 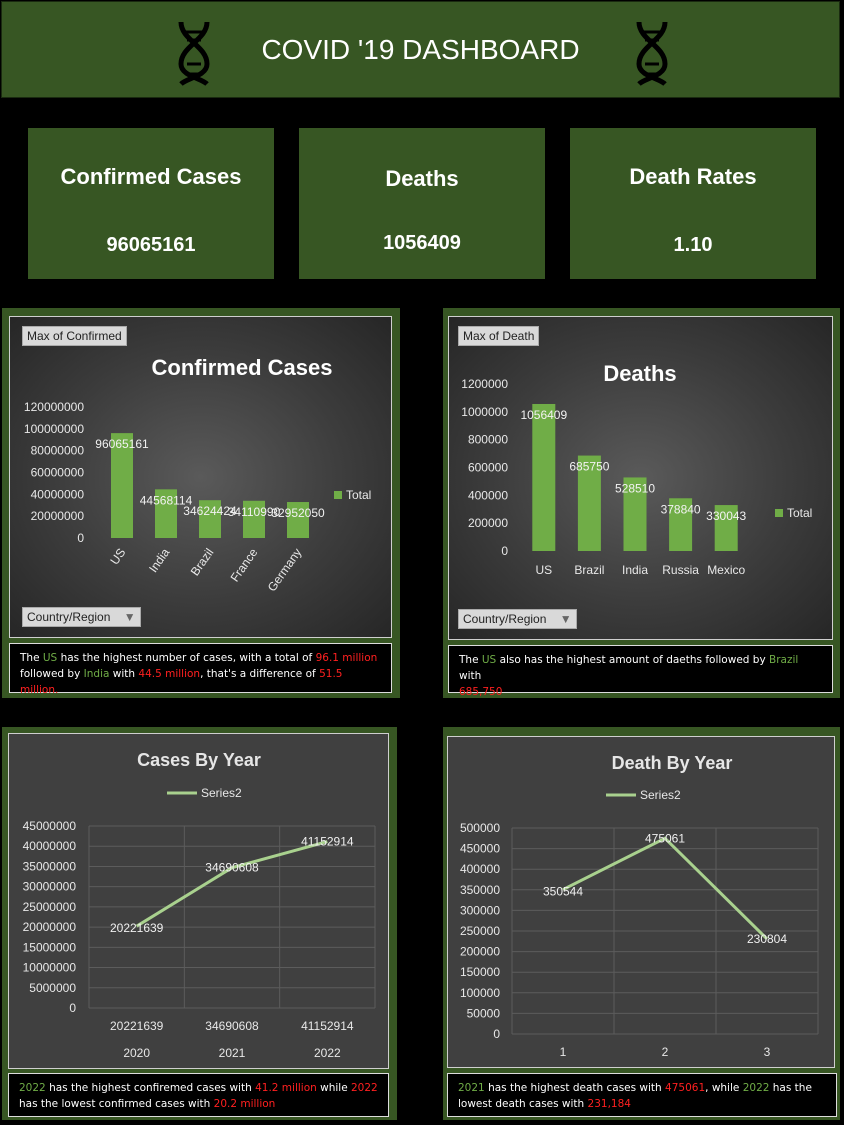 I want to click on chart-title: Confirmed Cases, so click(x=242, y=367).